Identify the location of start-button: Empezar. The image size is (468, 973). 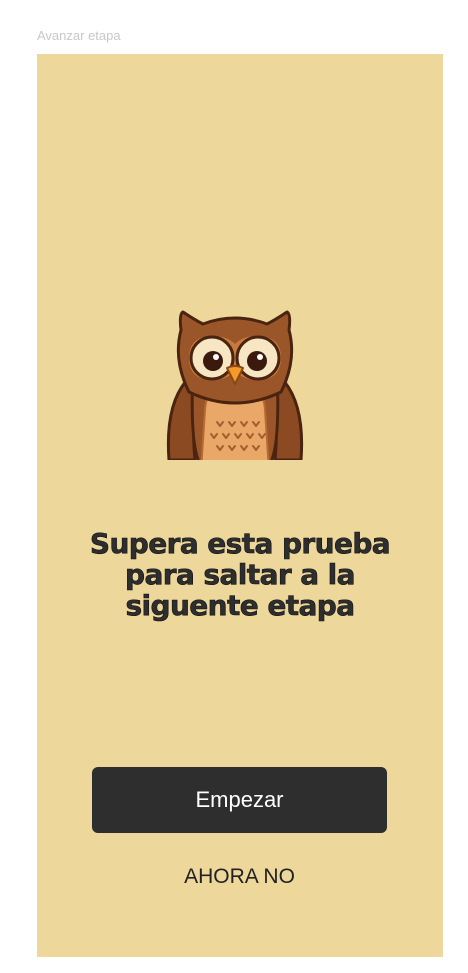
(239, 800).